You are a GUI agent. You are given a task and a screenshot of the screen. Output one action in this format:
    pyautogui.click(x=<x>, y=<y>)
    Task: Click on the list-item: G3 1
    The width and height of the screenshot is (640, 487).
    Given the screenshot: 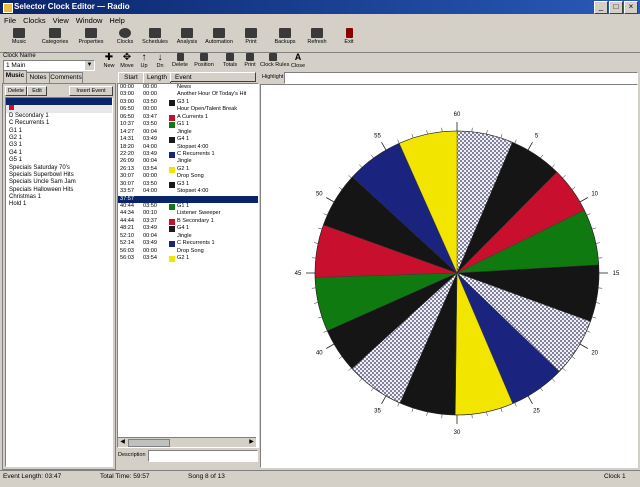 What is the action you would take?
    pyautogui.click(x=59, y=145)
    